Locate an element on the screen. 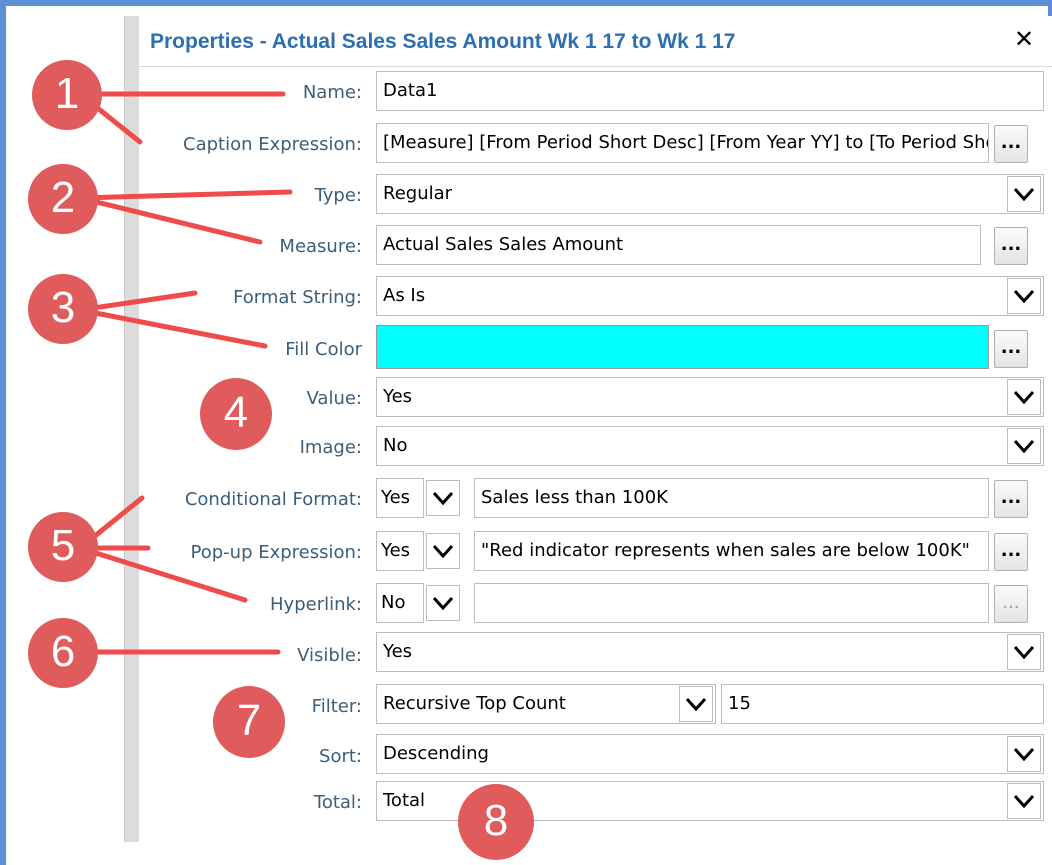  callout-8: 8 is located at coordinates (496, 822).